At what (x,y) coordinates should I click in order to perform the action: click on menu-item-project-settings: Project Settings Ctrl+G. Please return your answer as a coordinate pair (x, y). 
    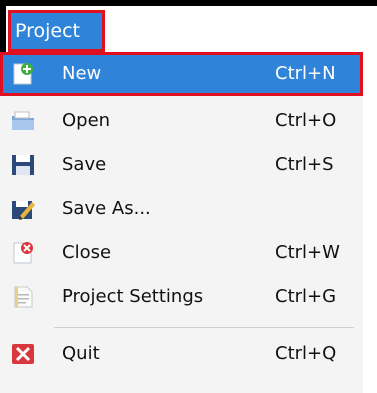
    Looking at the image, I should click on (181, 297).